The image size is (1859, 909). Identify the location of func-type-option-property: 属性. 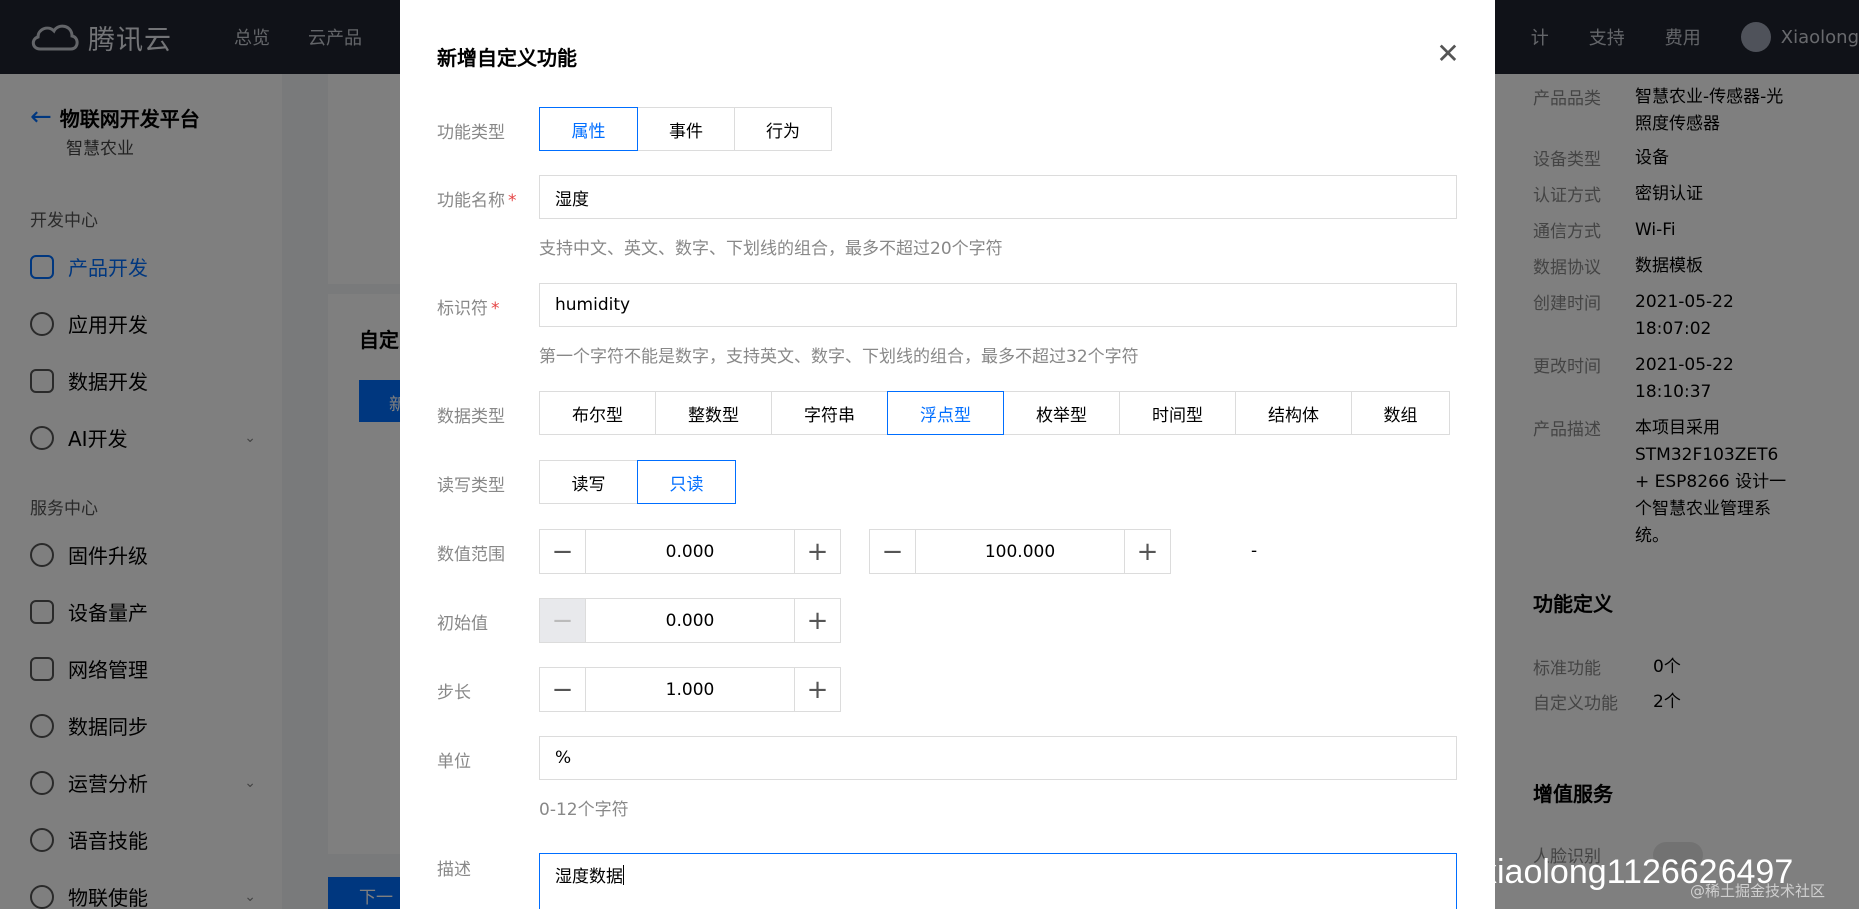
(588, 129).